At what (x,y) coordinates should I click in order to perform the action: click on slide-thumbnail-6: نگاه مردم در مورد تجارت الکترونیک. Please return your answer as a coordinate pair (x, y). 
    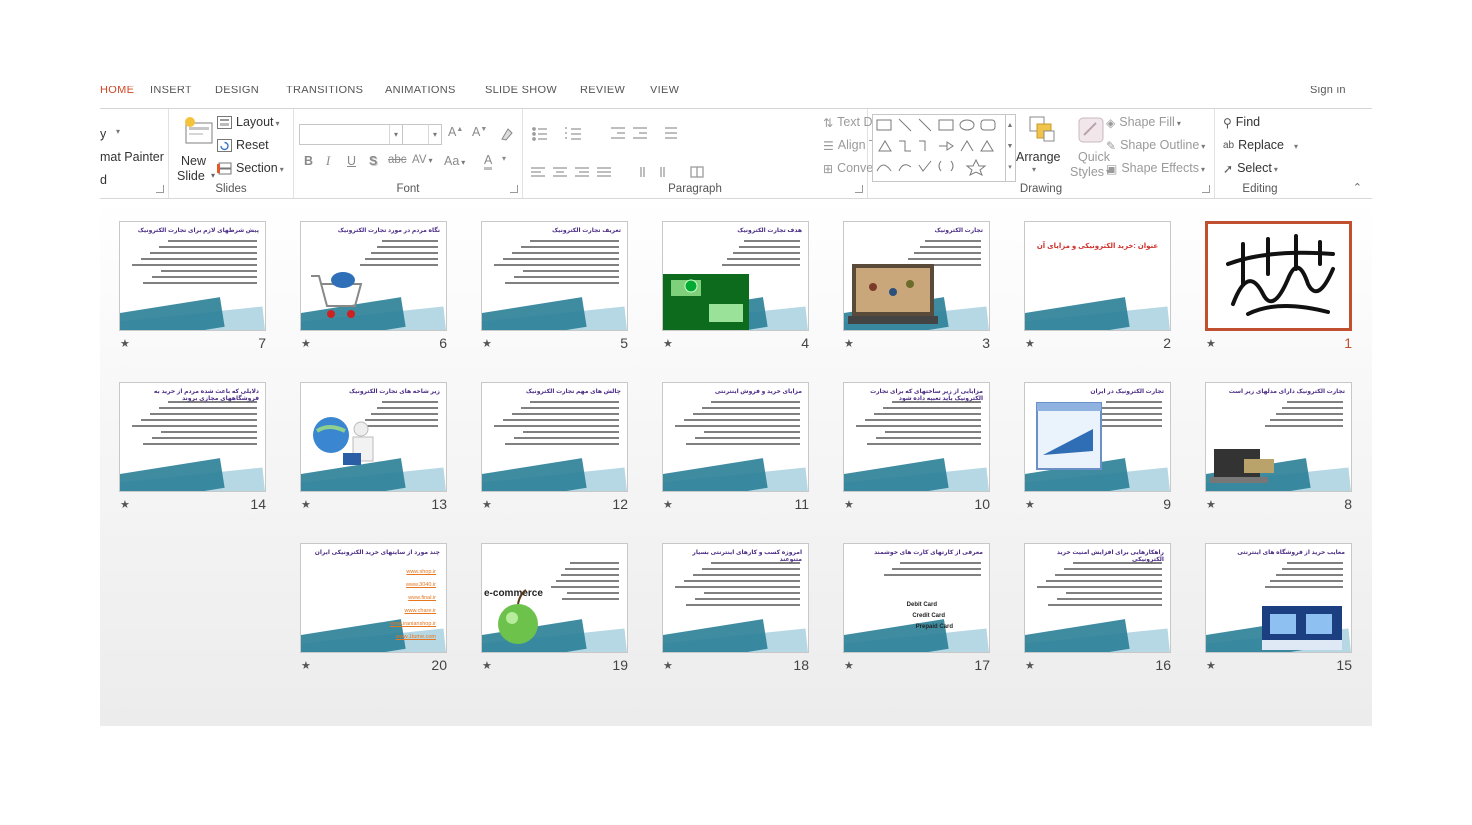
    Looking at the image, I should click on (373, 276).